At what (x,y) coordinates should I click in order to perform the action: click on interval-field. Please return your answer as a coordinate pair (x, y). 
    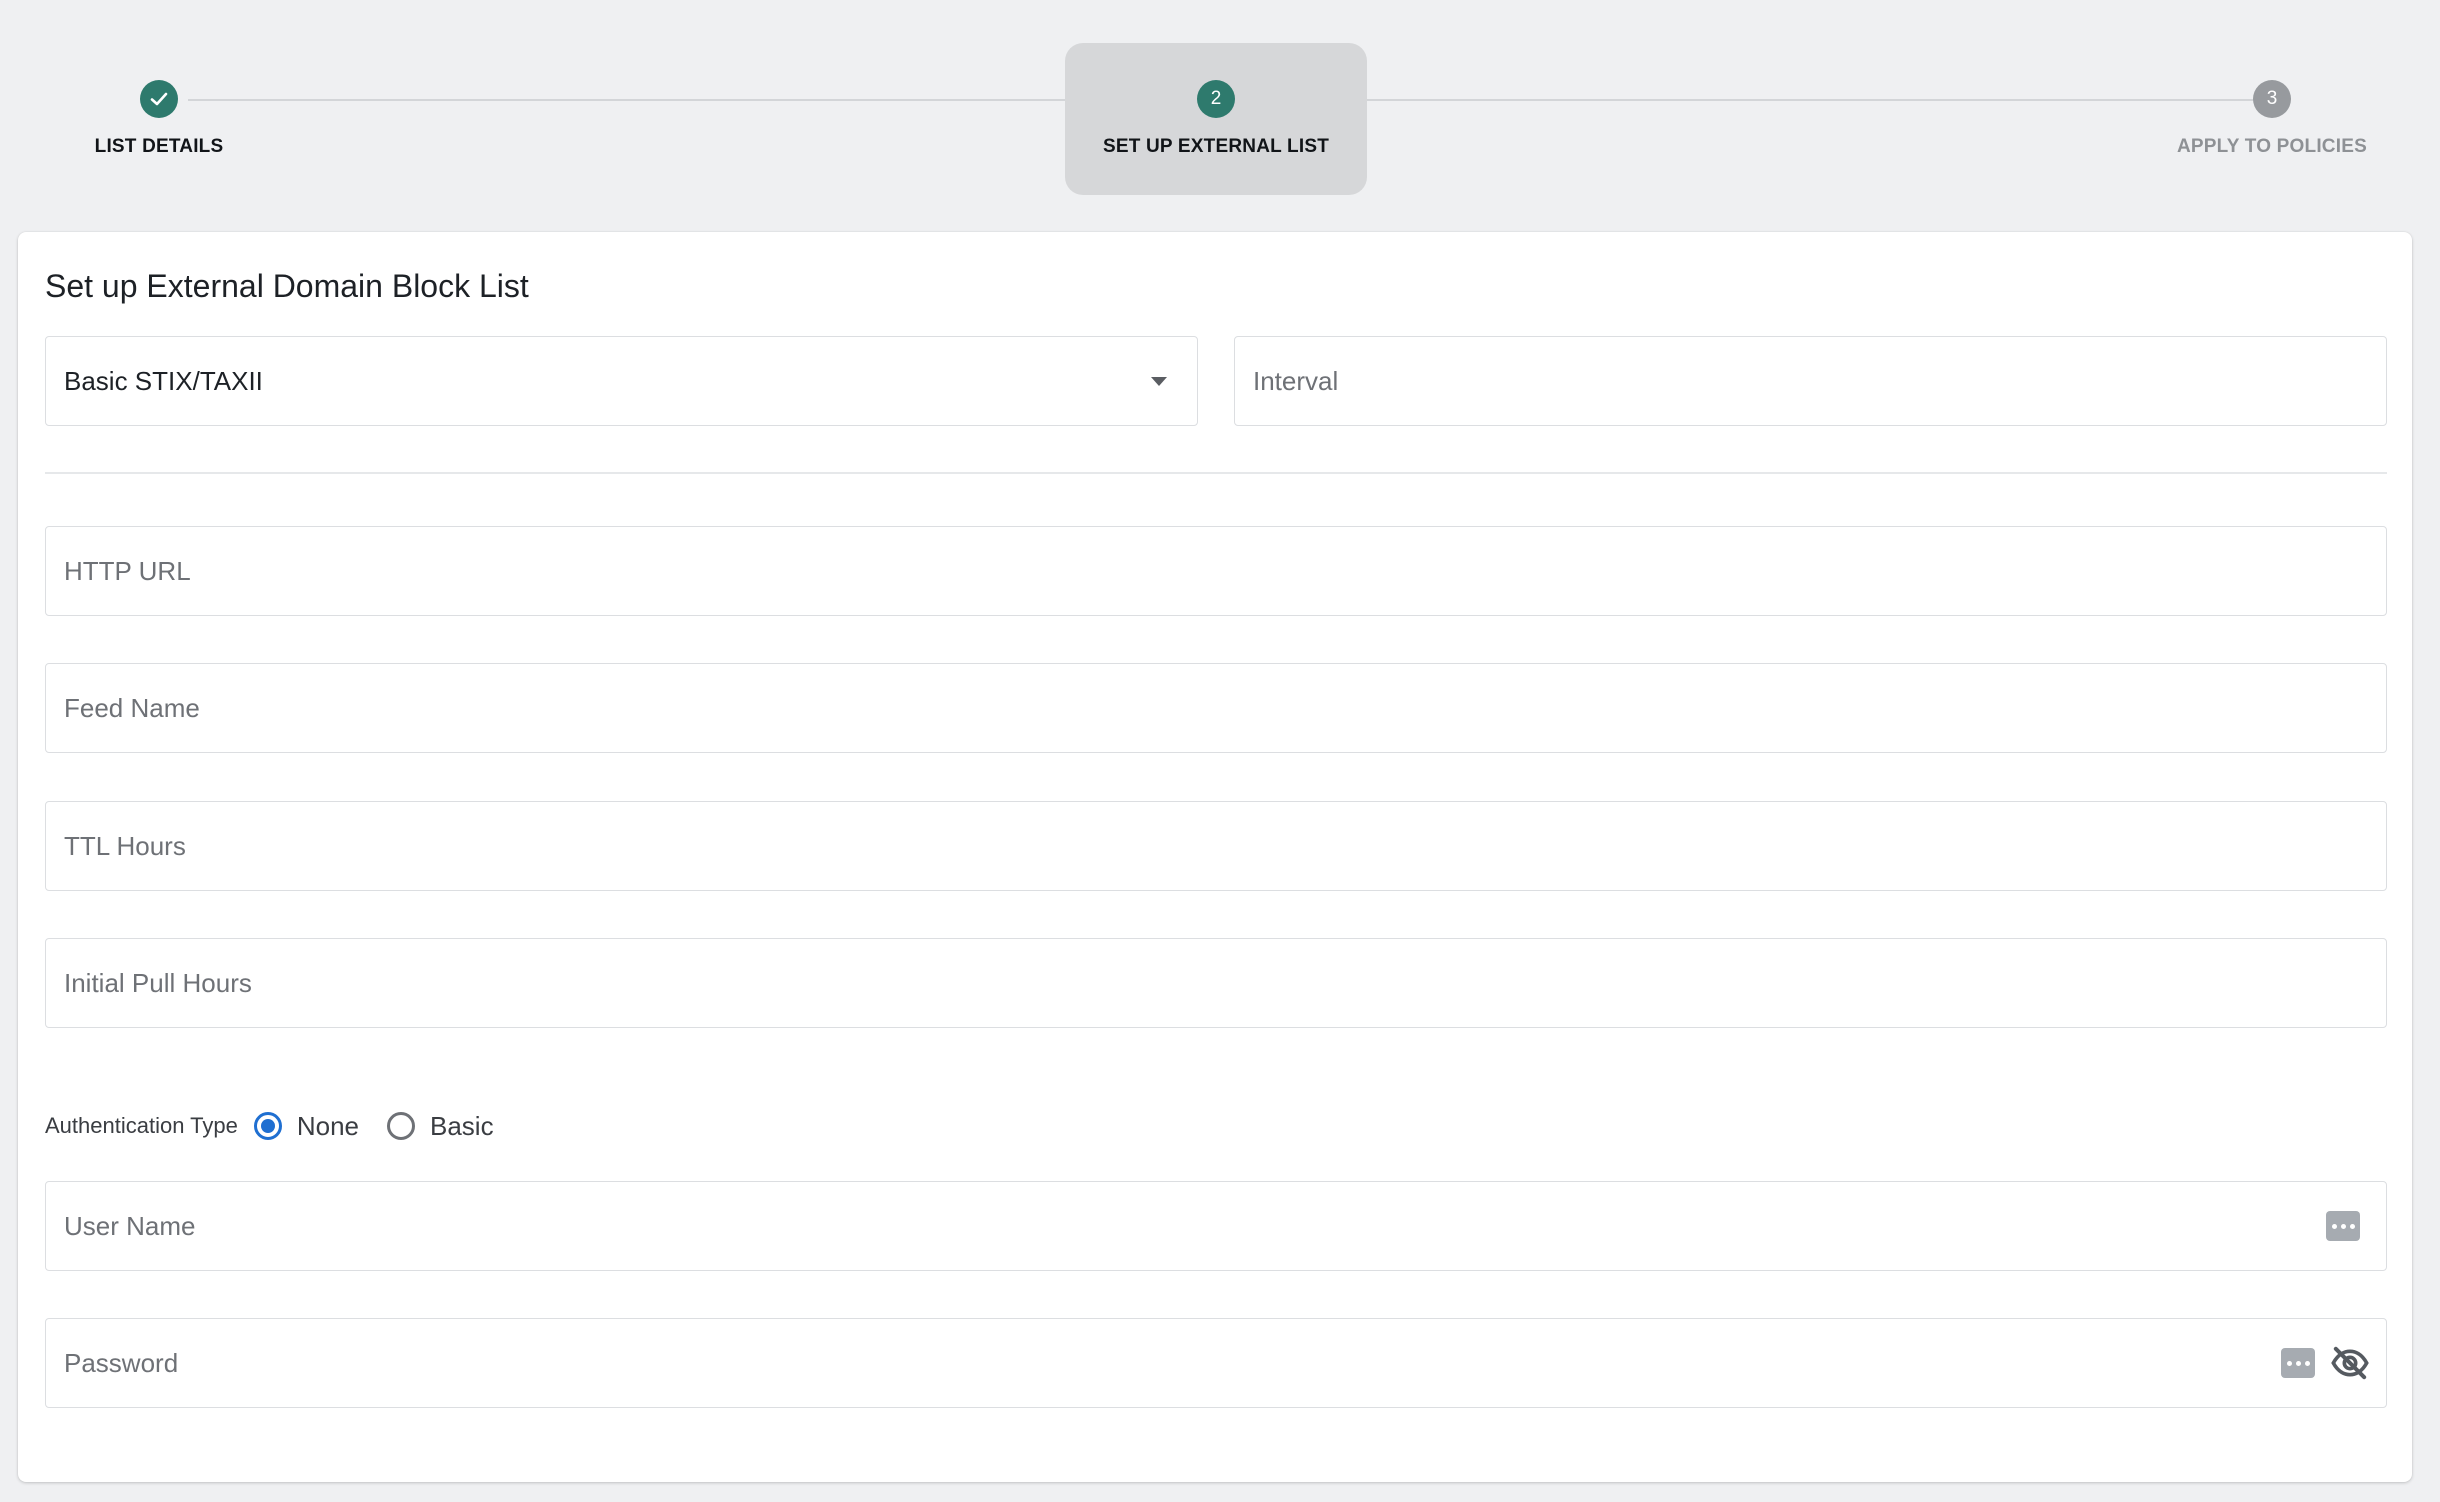
    Looking at the image, I should click on (1810, 381).